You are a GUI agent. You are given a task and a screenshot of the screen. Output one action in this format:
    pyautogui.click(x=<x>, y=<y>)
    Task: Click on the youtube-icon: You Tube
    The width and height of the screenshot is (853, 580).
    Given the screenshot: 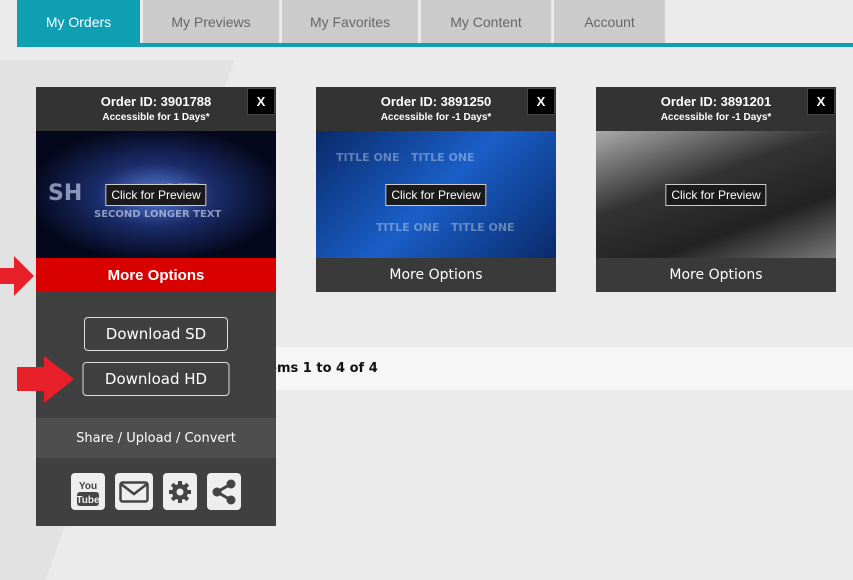 What is the action you would take?
    pyautogui.click(x=88, y=491)
    